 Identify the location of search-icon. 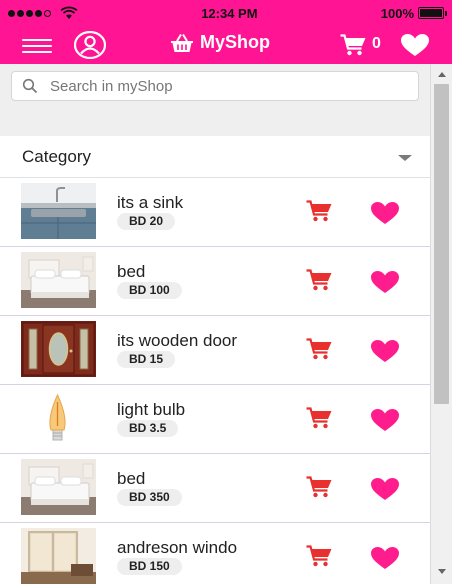
(30, 86).